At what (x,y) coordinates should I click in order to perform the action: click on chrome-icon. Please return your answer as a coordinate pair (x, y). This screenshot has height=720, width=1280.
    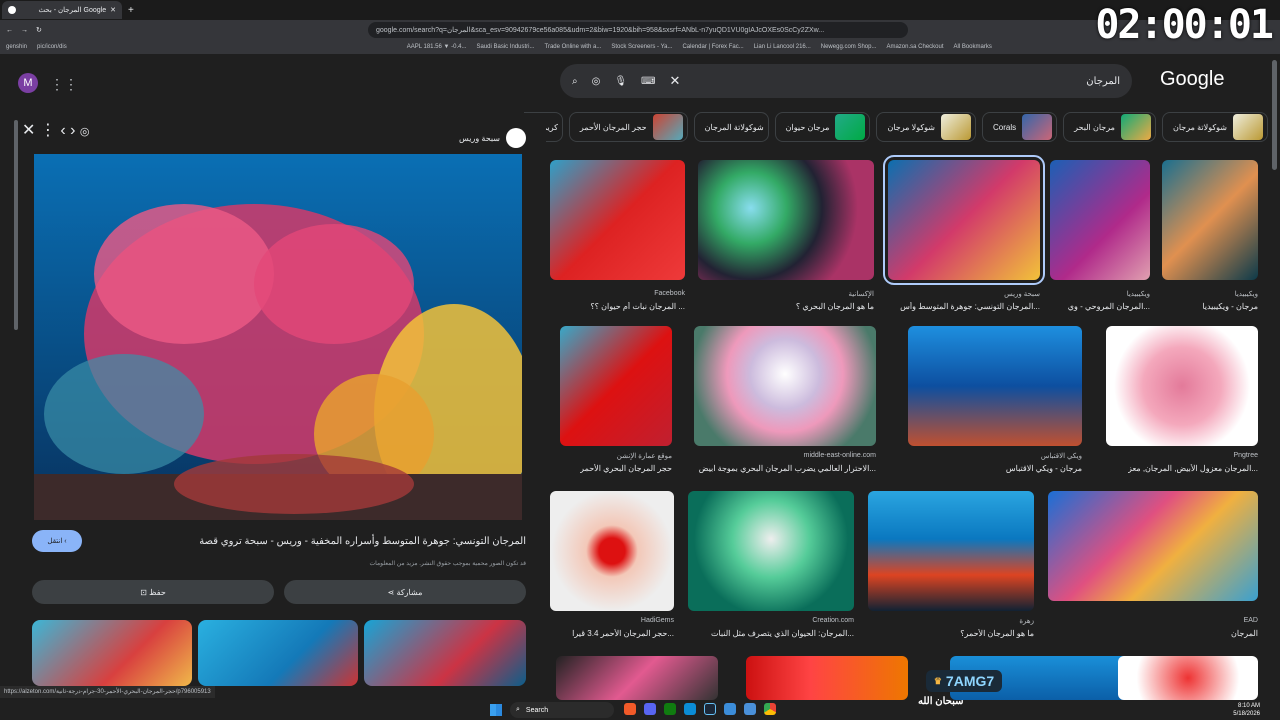
    Looking at the image, I should click on (770, 709).